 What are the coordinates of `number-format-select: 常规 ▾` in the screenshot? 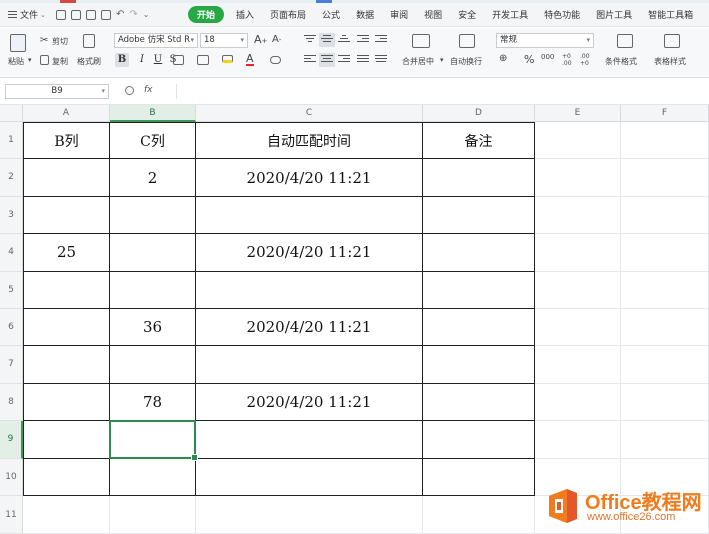 It's located at (545, 40).